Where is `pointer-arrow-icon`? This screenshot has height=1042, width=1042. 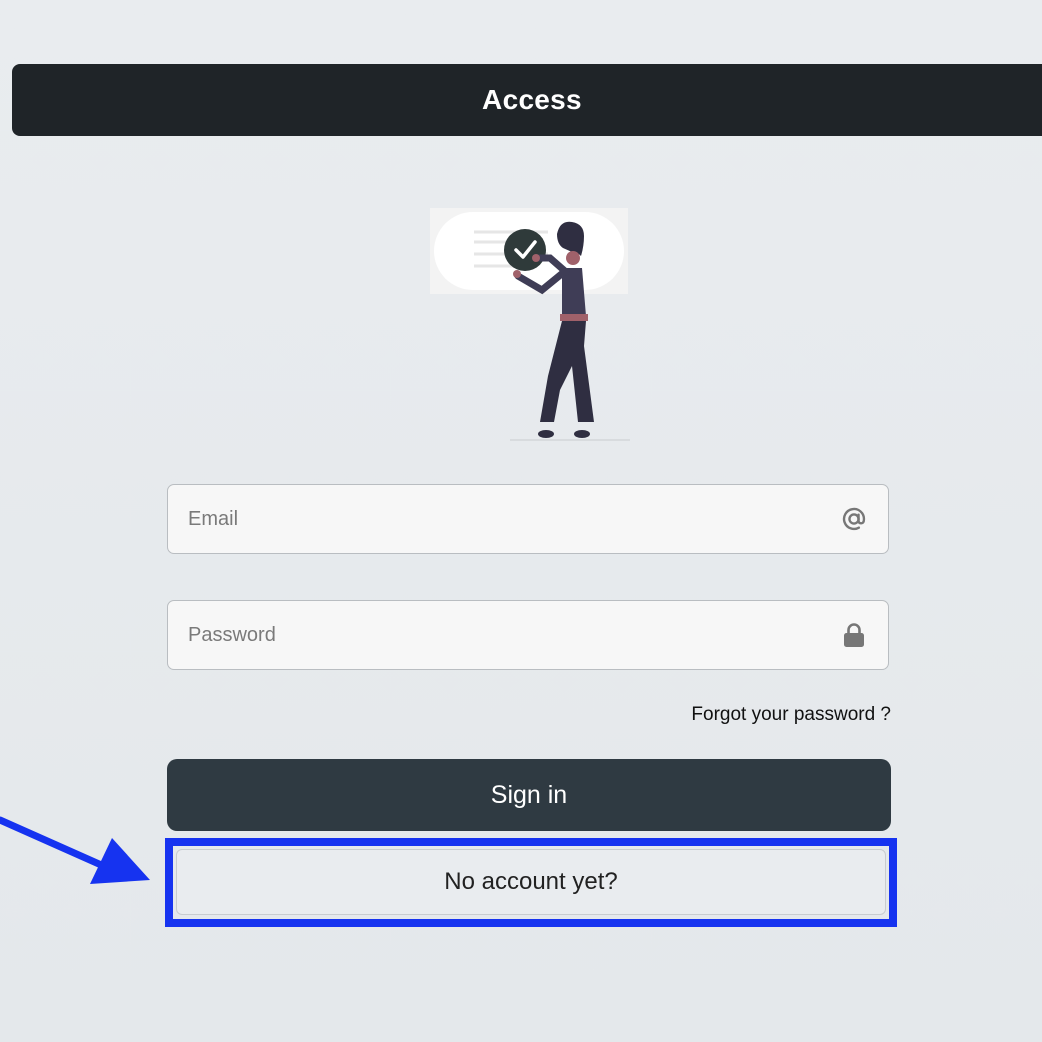
pointer-arrow-icon is located at coordinates (75, 850).